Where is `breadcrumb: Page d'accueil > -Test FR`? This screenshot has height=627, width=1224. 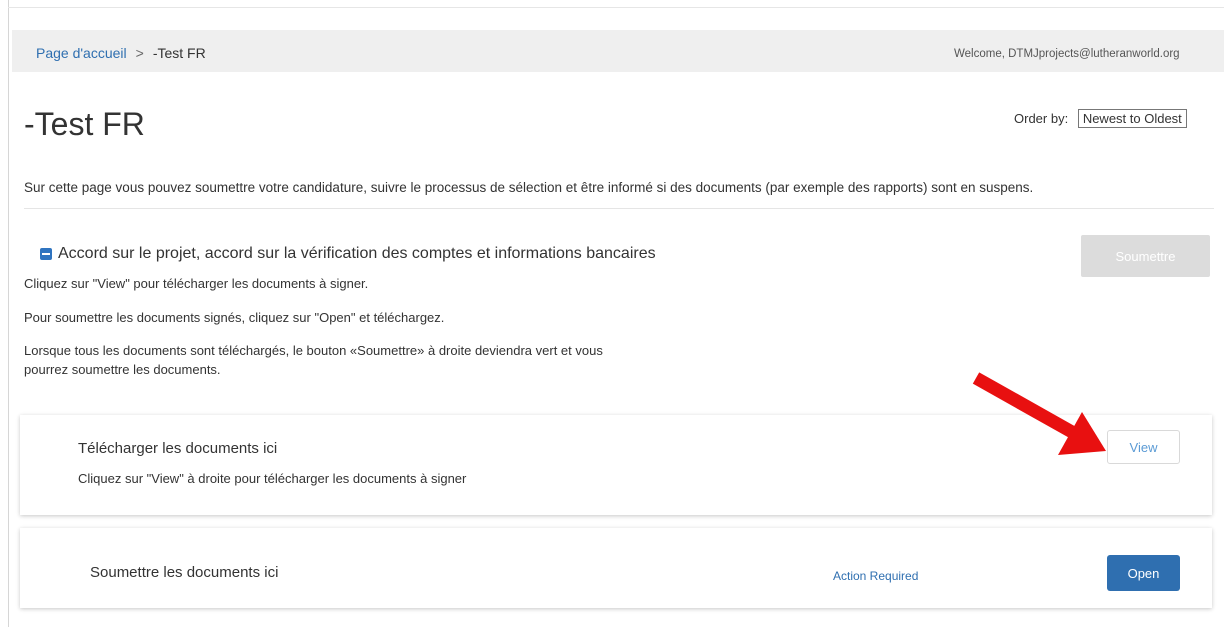 breadcrumb: Page d'accueil > -Test FR is located at coordinates (121, 53).